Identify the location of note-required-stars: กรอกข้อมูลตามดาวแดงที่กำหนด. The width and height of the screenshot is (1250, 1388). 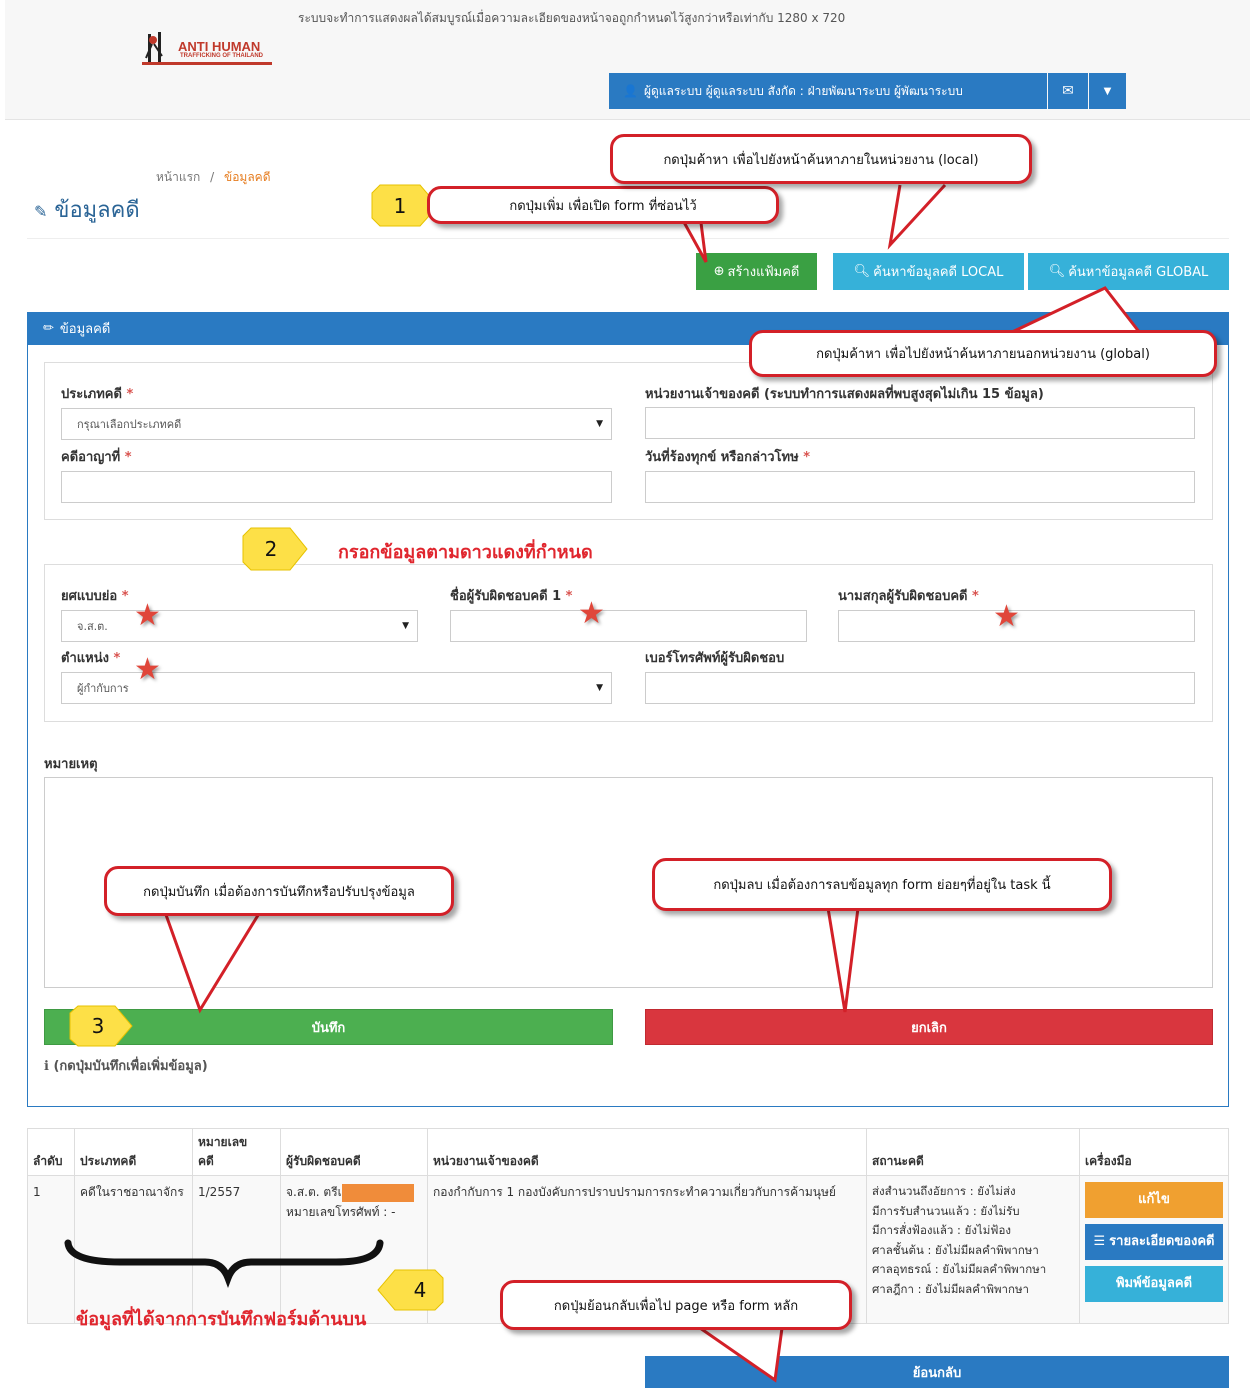
(465, 552).